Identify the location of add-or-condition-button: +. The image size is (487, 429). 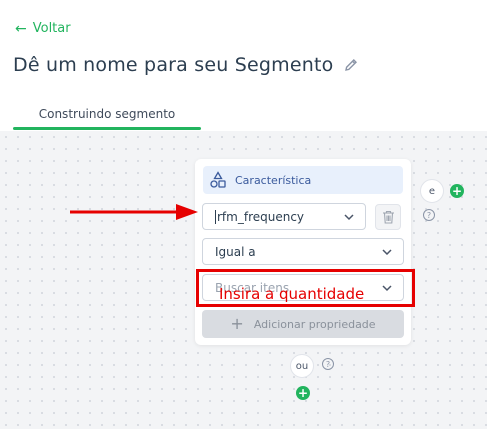
(303, 393).